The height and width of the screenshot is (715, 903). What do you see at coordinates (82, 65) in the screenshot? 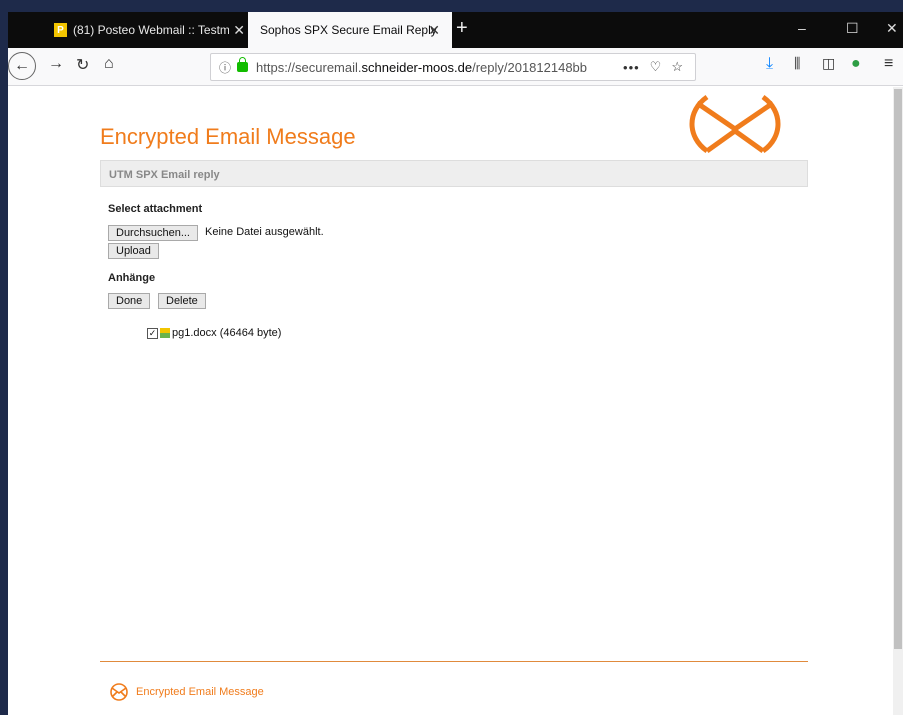
I see `reload-icon: ↻` at bounding box center [82, 65].